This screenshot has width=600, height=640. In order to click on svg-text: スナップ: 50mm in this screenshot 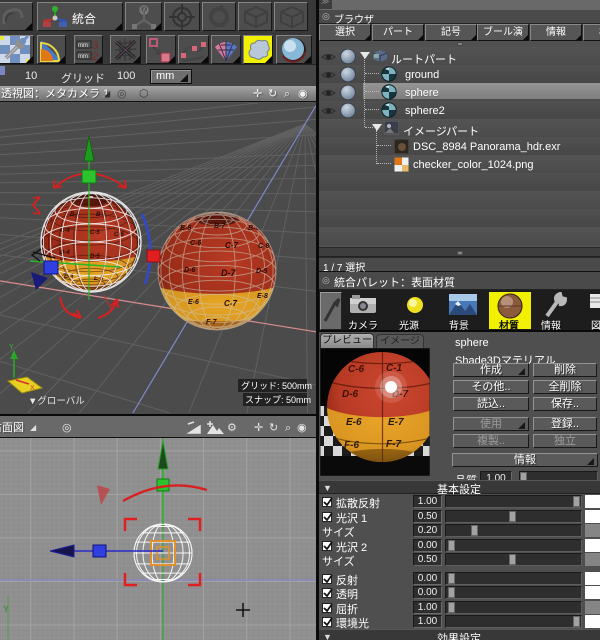, I will do `click(278, 400)`.